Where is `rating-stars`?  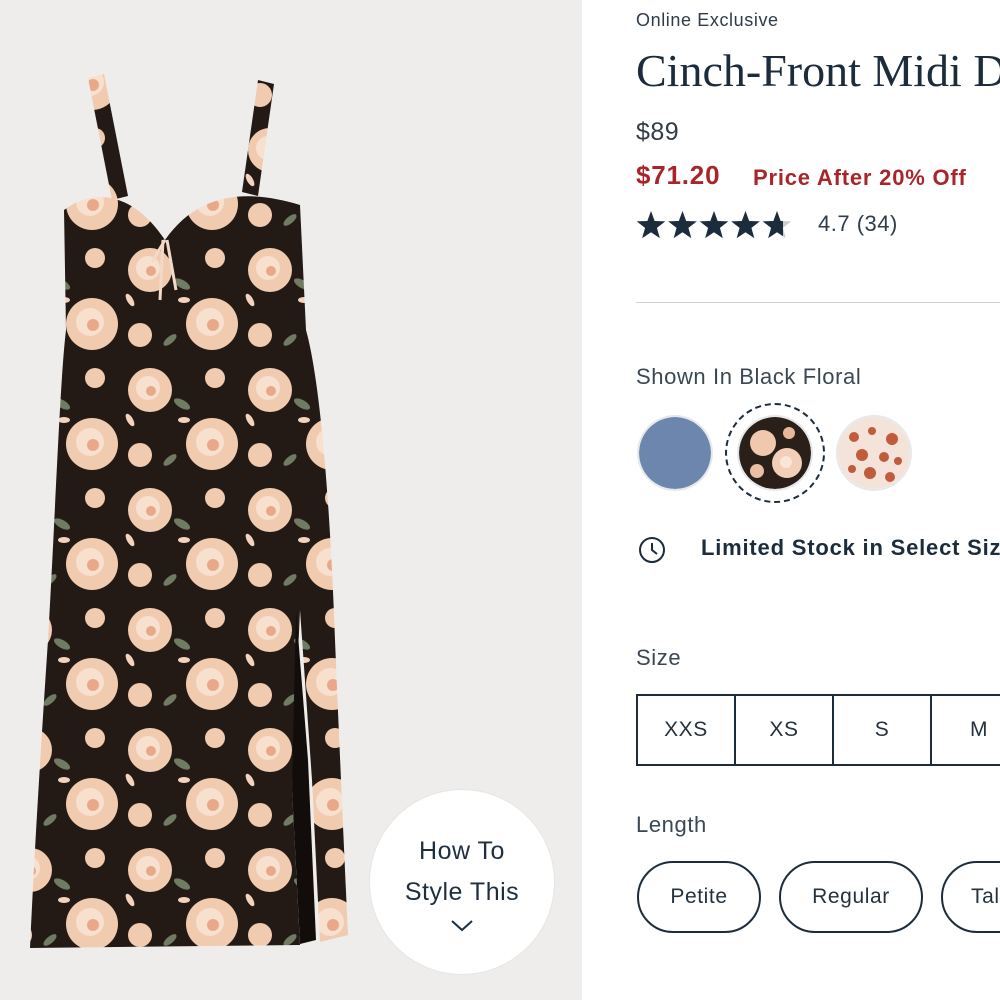
rating-stars is located at coordinates (716, 226).